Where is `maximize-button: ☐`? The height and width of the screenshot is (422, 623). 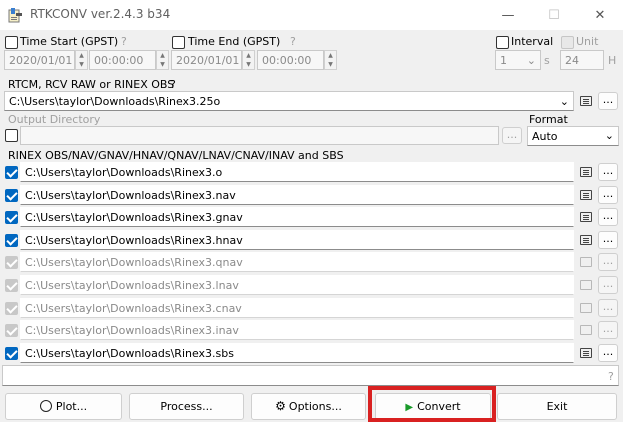
maximize-button: ☐ is located at coordinates (554, 15).